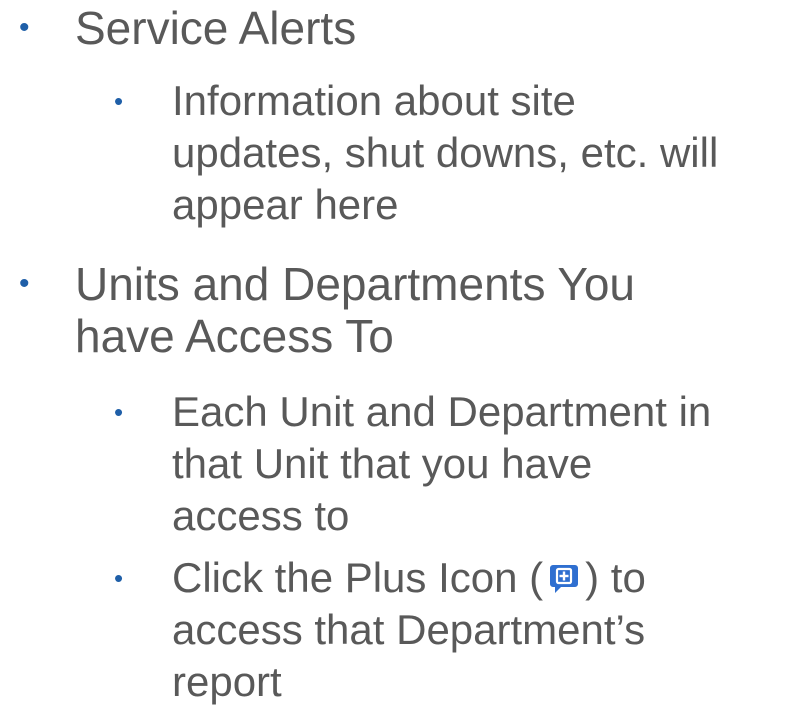 The image size is (800, 708). Describe the element at coordinates (445, 152) in the screenshot. I see `bullet-line: updates, shut downs, etc. will` at that location.